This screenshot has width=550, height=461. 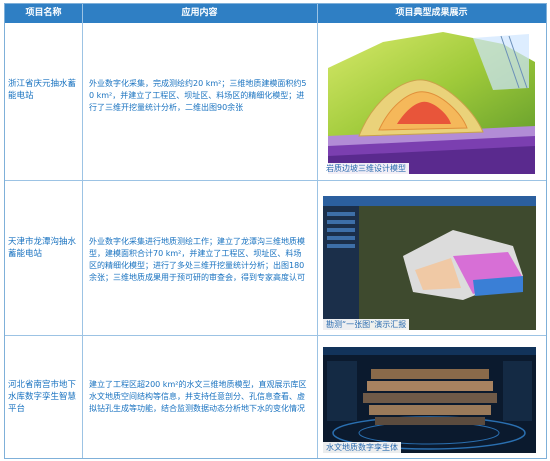 What do you see at coordinates (199, 13) in the screenshot?
I see `header-application-content: 应用内容` at bounding box center [199, 13].